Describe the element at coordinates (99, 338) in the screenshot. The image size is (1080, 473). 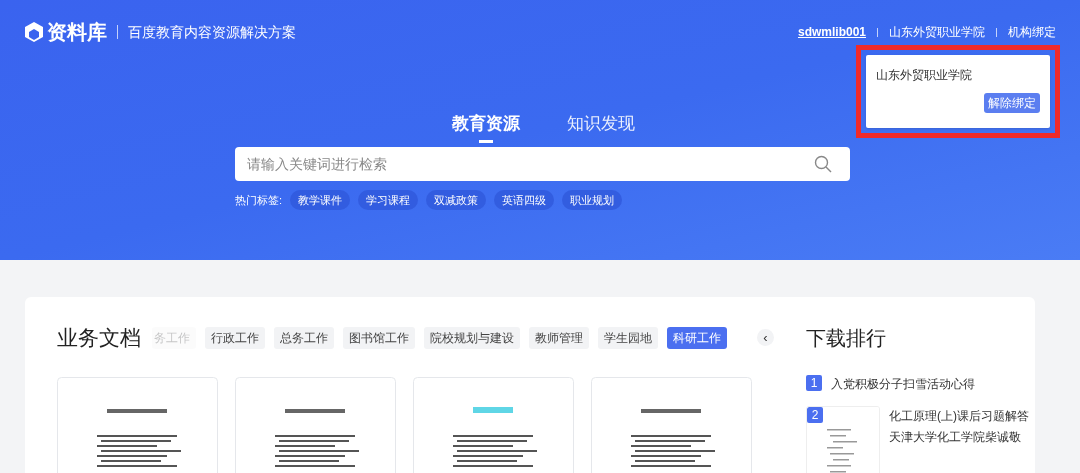
I see `section-title: 业务文档` at that location.